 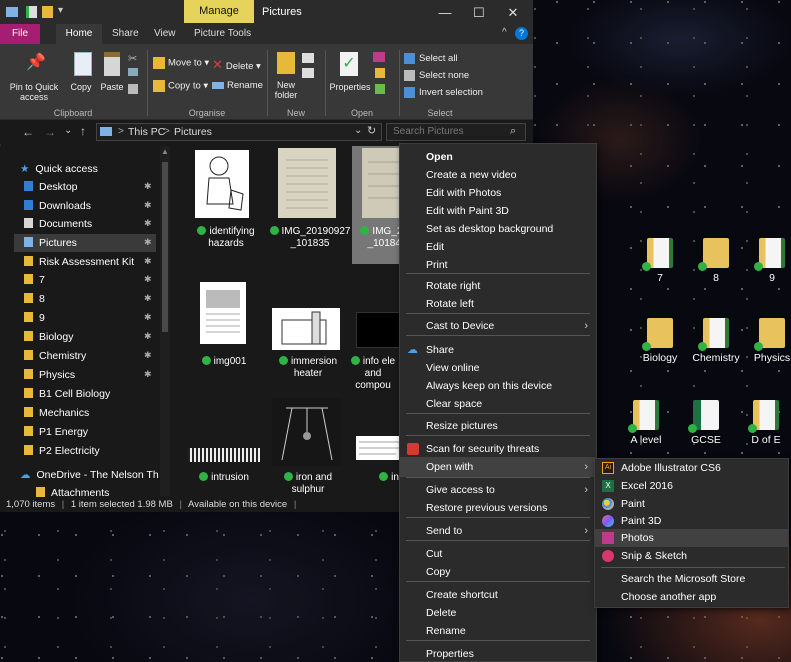 I want to click on menu-item-clear-space: Clear space, so click(x=498, y=404).